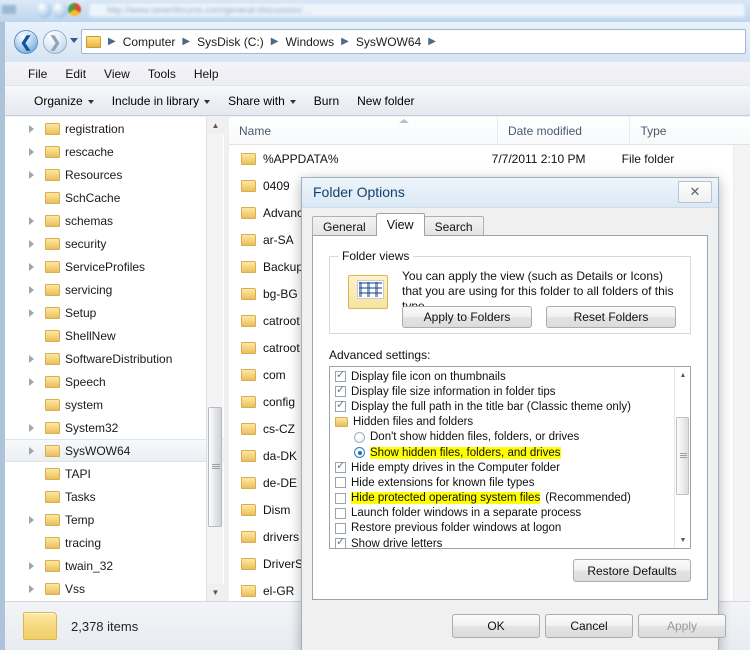 The height and width of the screenshot is (650, 750). What do you see at coordinates (116, 266) in the screenshot?
I see `tree-item-serviceprofiles: ServiceProfiles` at bounding box center [116, 266].